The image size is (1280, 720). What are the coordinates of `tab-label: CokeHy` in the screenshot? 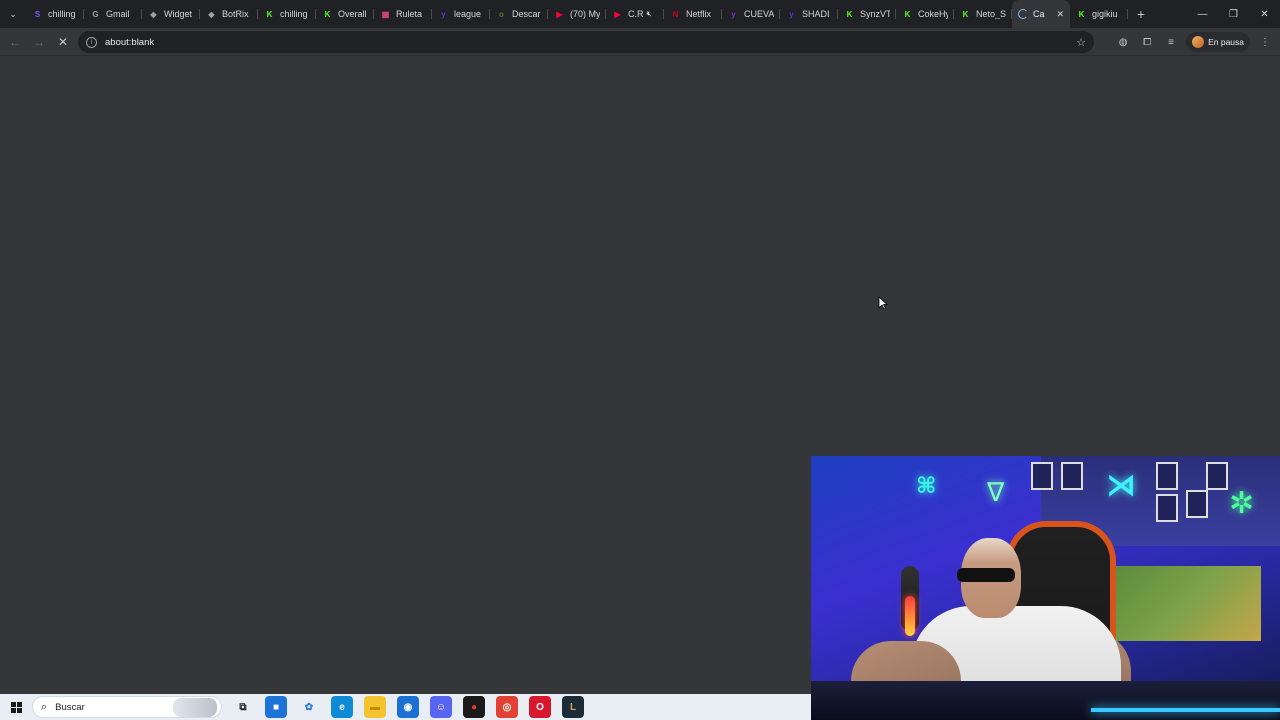 It's located at (933, 14).